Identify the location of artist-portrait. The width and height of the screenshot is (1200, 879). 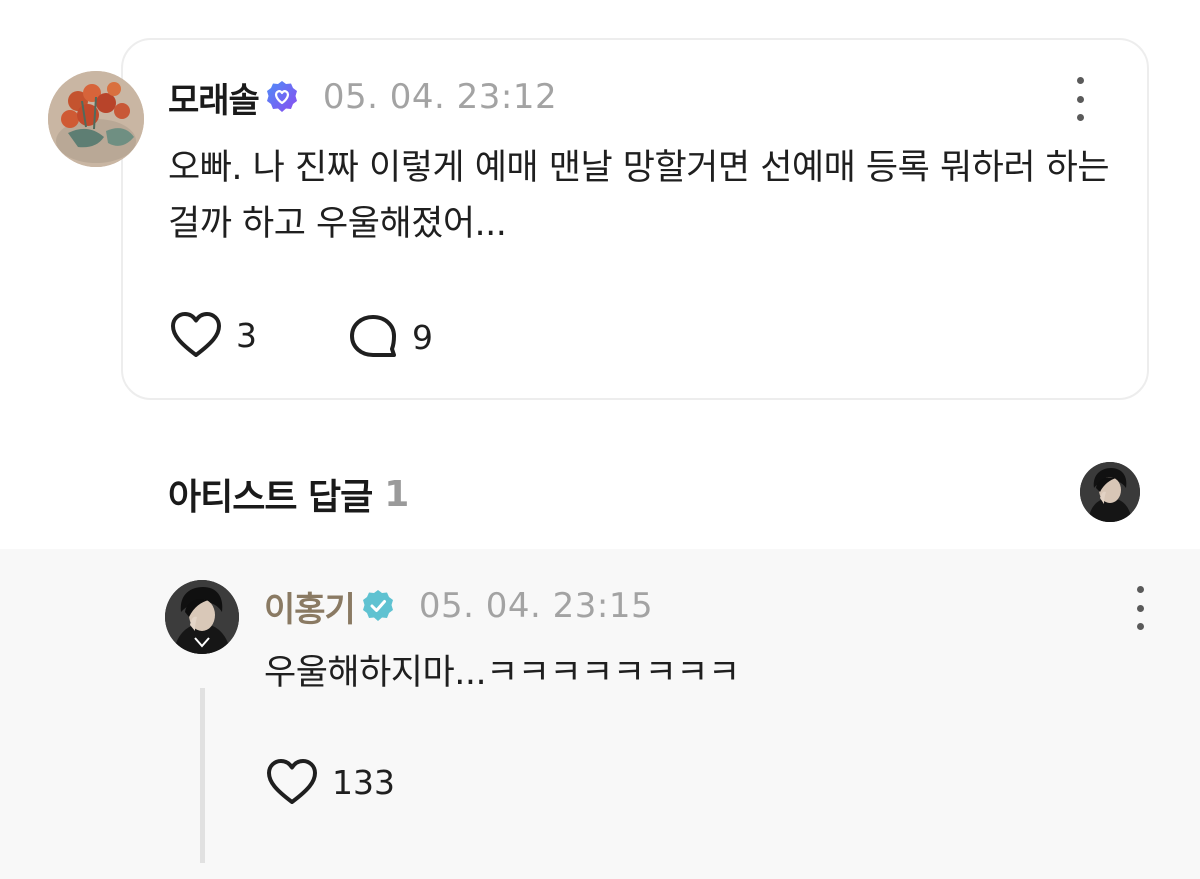
(202, 617).